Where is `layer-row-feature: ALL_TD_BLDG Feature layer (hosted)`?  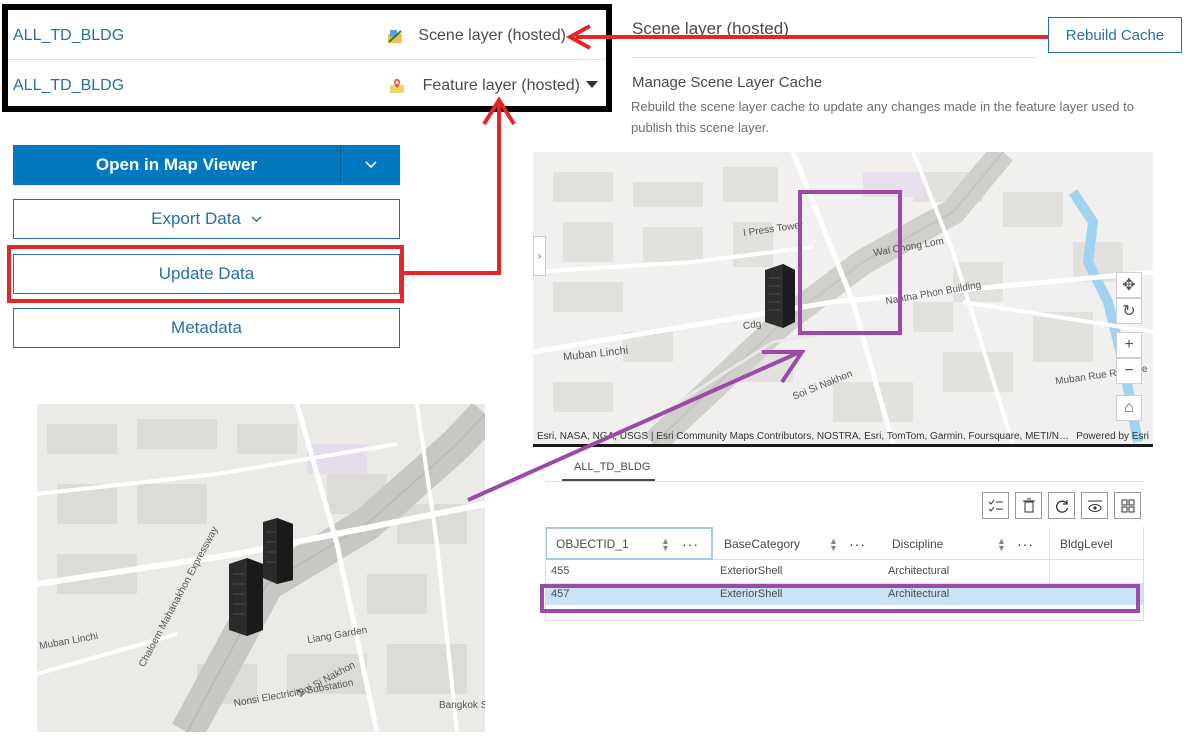 layer-row-feature: ALL_TD_BLDG Feature layer (hosted) is located at coordinates (307, 86).